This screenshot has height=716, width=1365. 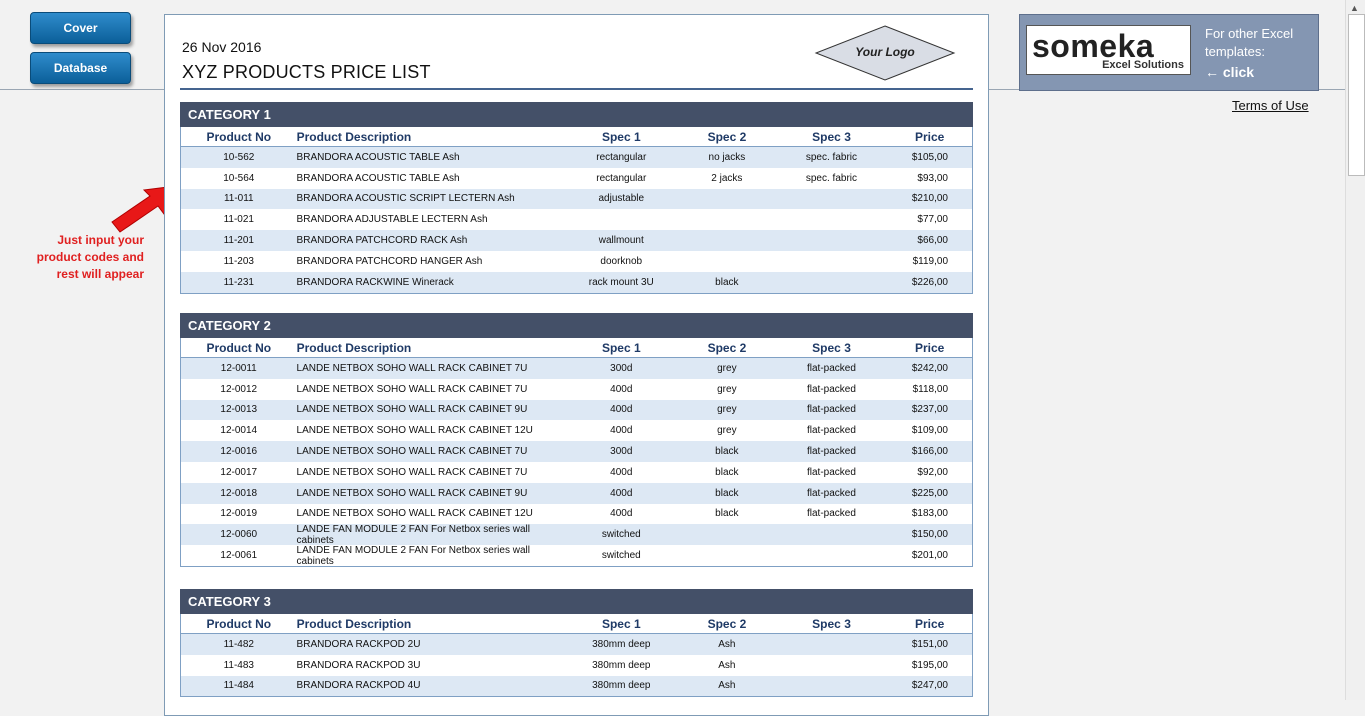 I want to click on table-cell: 11-484, so click(x=239, y=685).